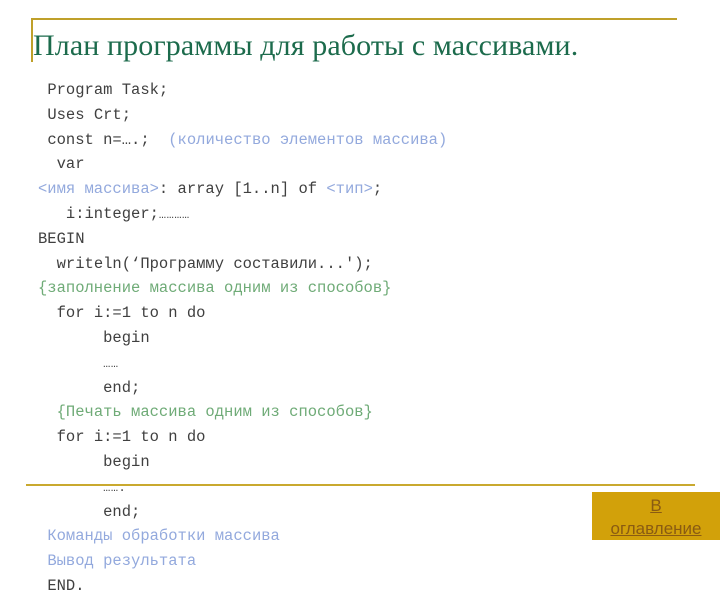 This screenshot has width=720, height=599. What do you see at coordinates (354, 19) in the screenshot?
I see `title-rule-horizontal` at bounding box center [354, 19].